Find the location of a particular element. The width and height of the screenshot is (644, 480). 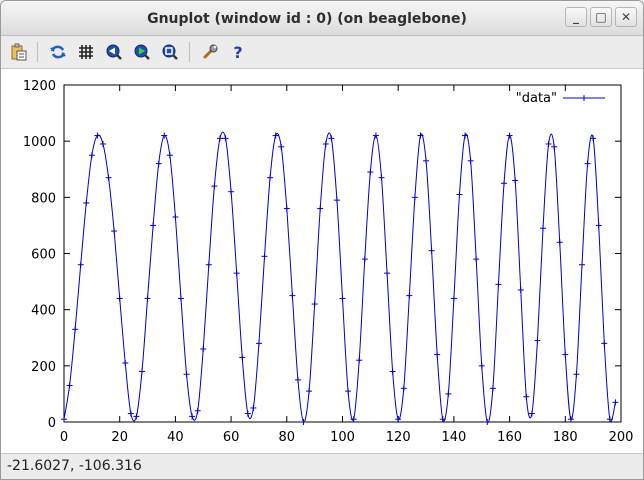

x-tick-label: 60 is located at coordinates (231, 437).